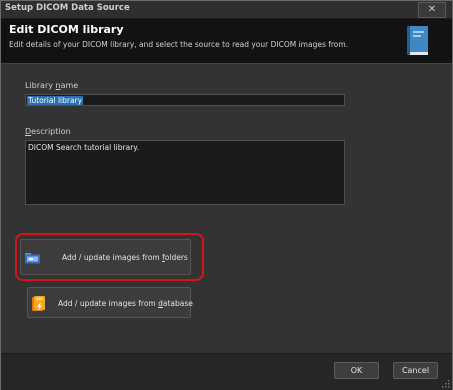 This screenshot has width=453, height=390. I want to click on add-from-database-button: Add / update images from database, so click(110, 302).